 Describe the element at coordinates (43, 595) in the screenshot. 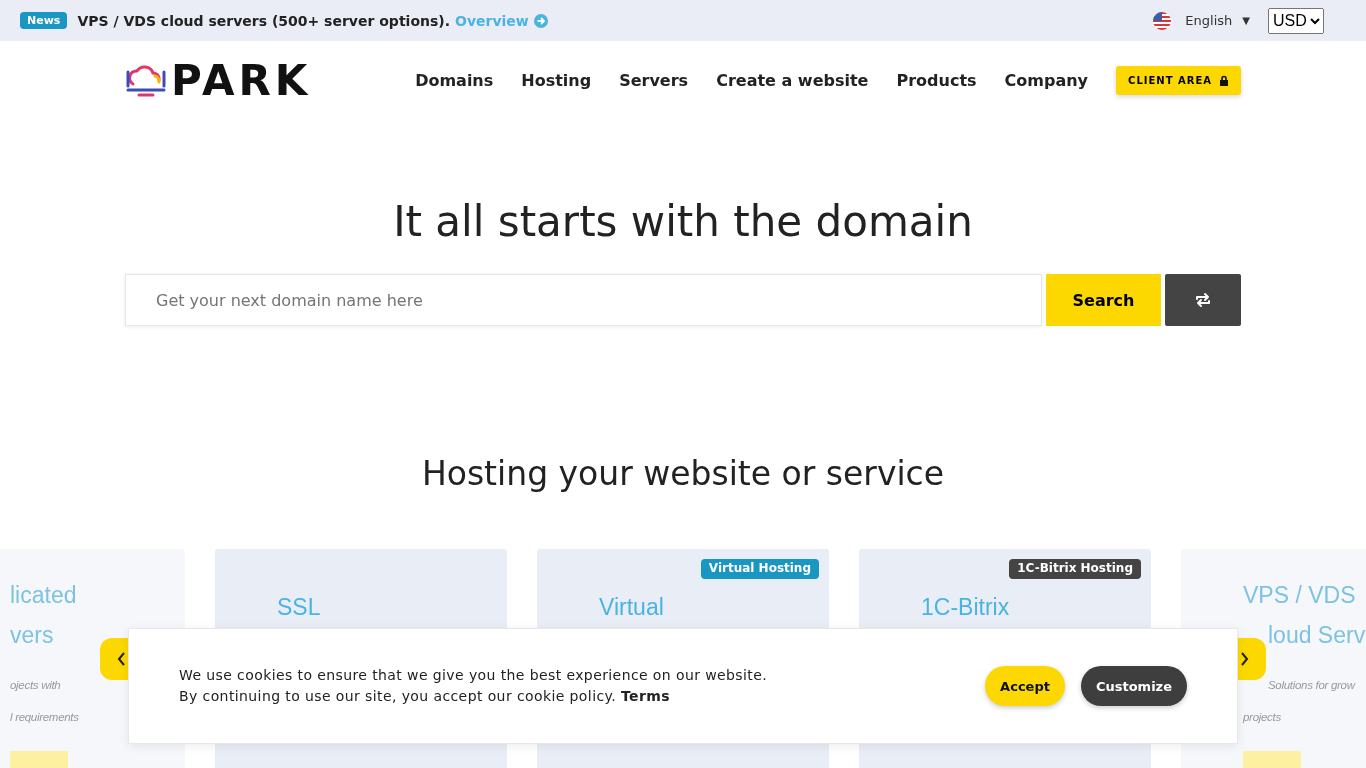

I see `card-title: licated` at that location.